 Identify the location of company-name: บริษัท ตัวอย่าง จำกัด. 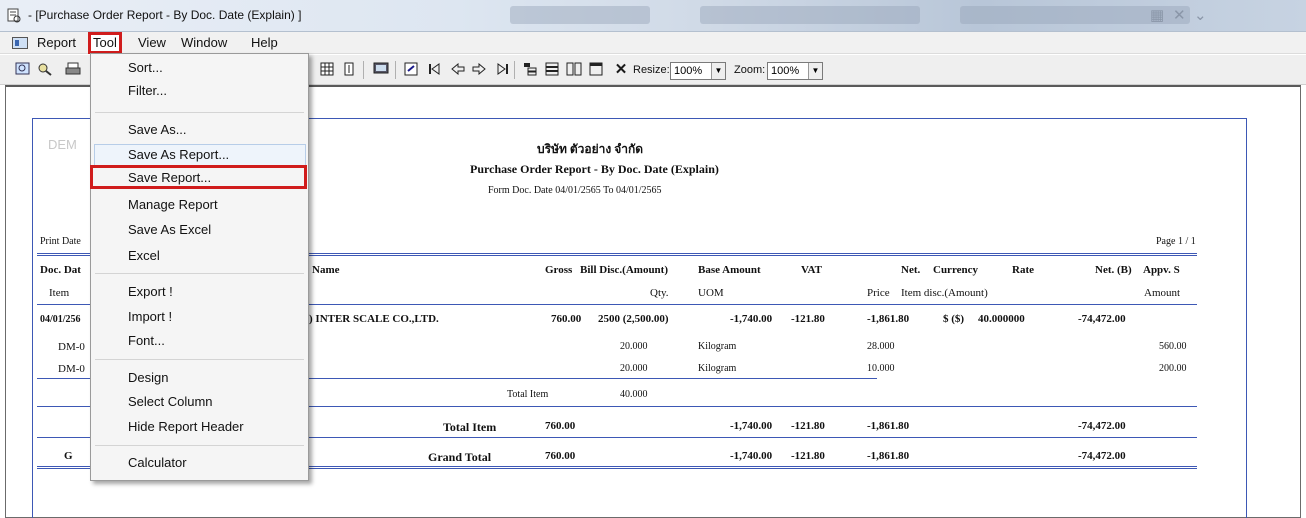
(590, 149).